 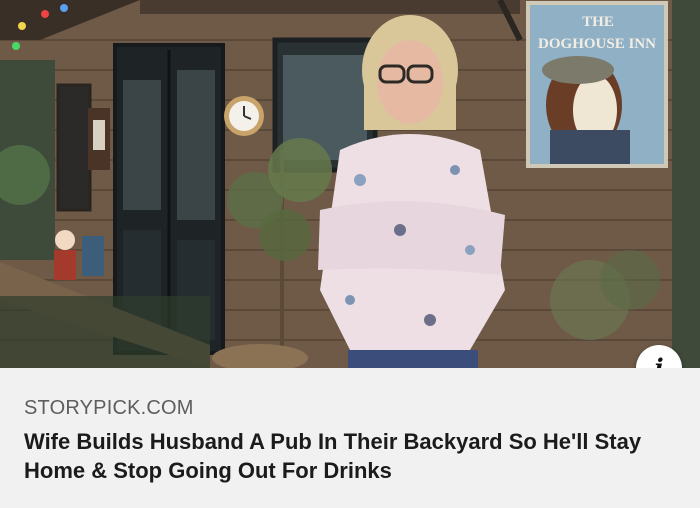 I want to click on sign-line2: DOGHOUSE INN, so click(x=597, y=44).